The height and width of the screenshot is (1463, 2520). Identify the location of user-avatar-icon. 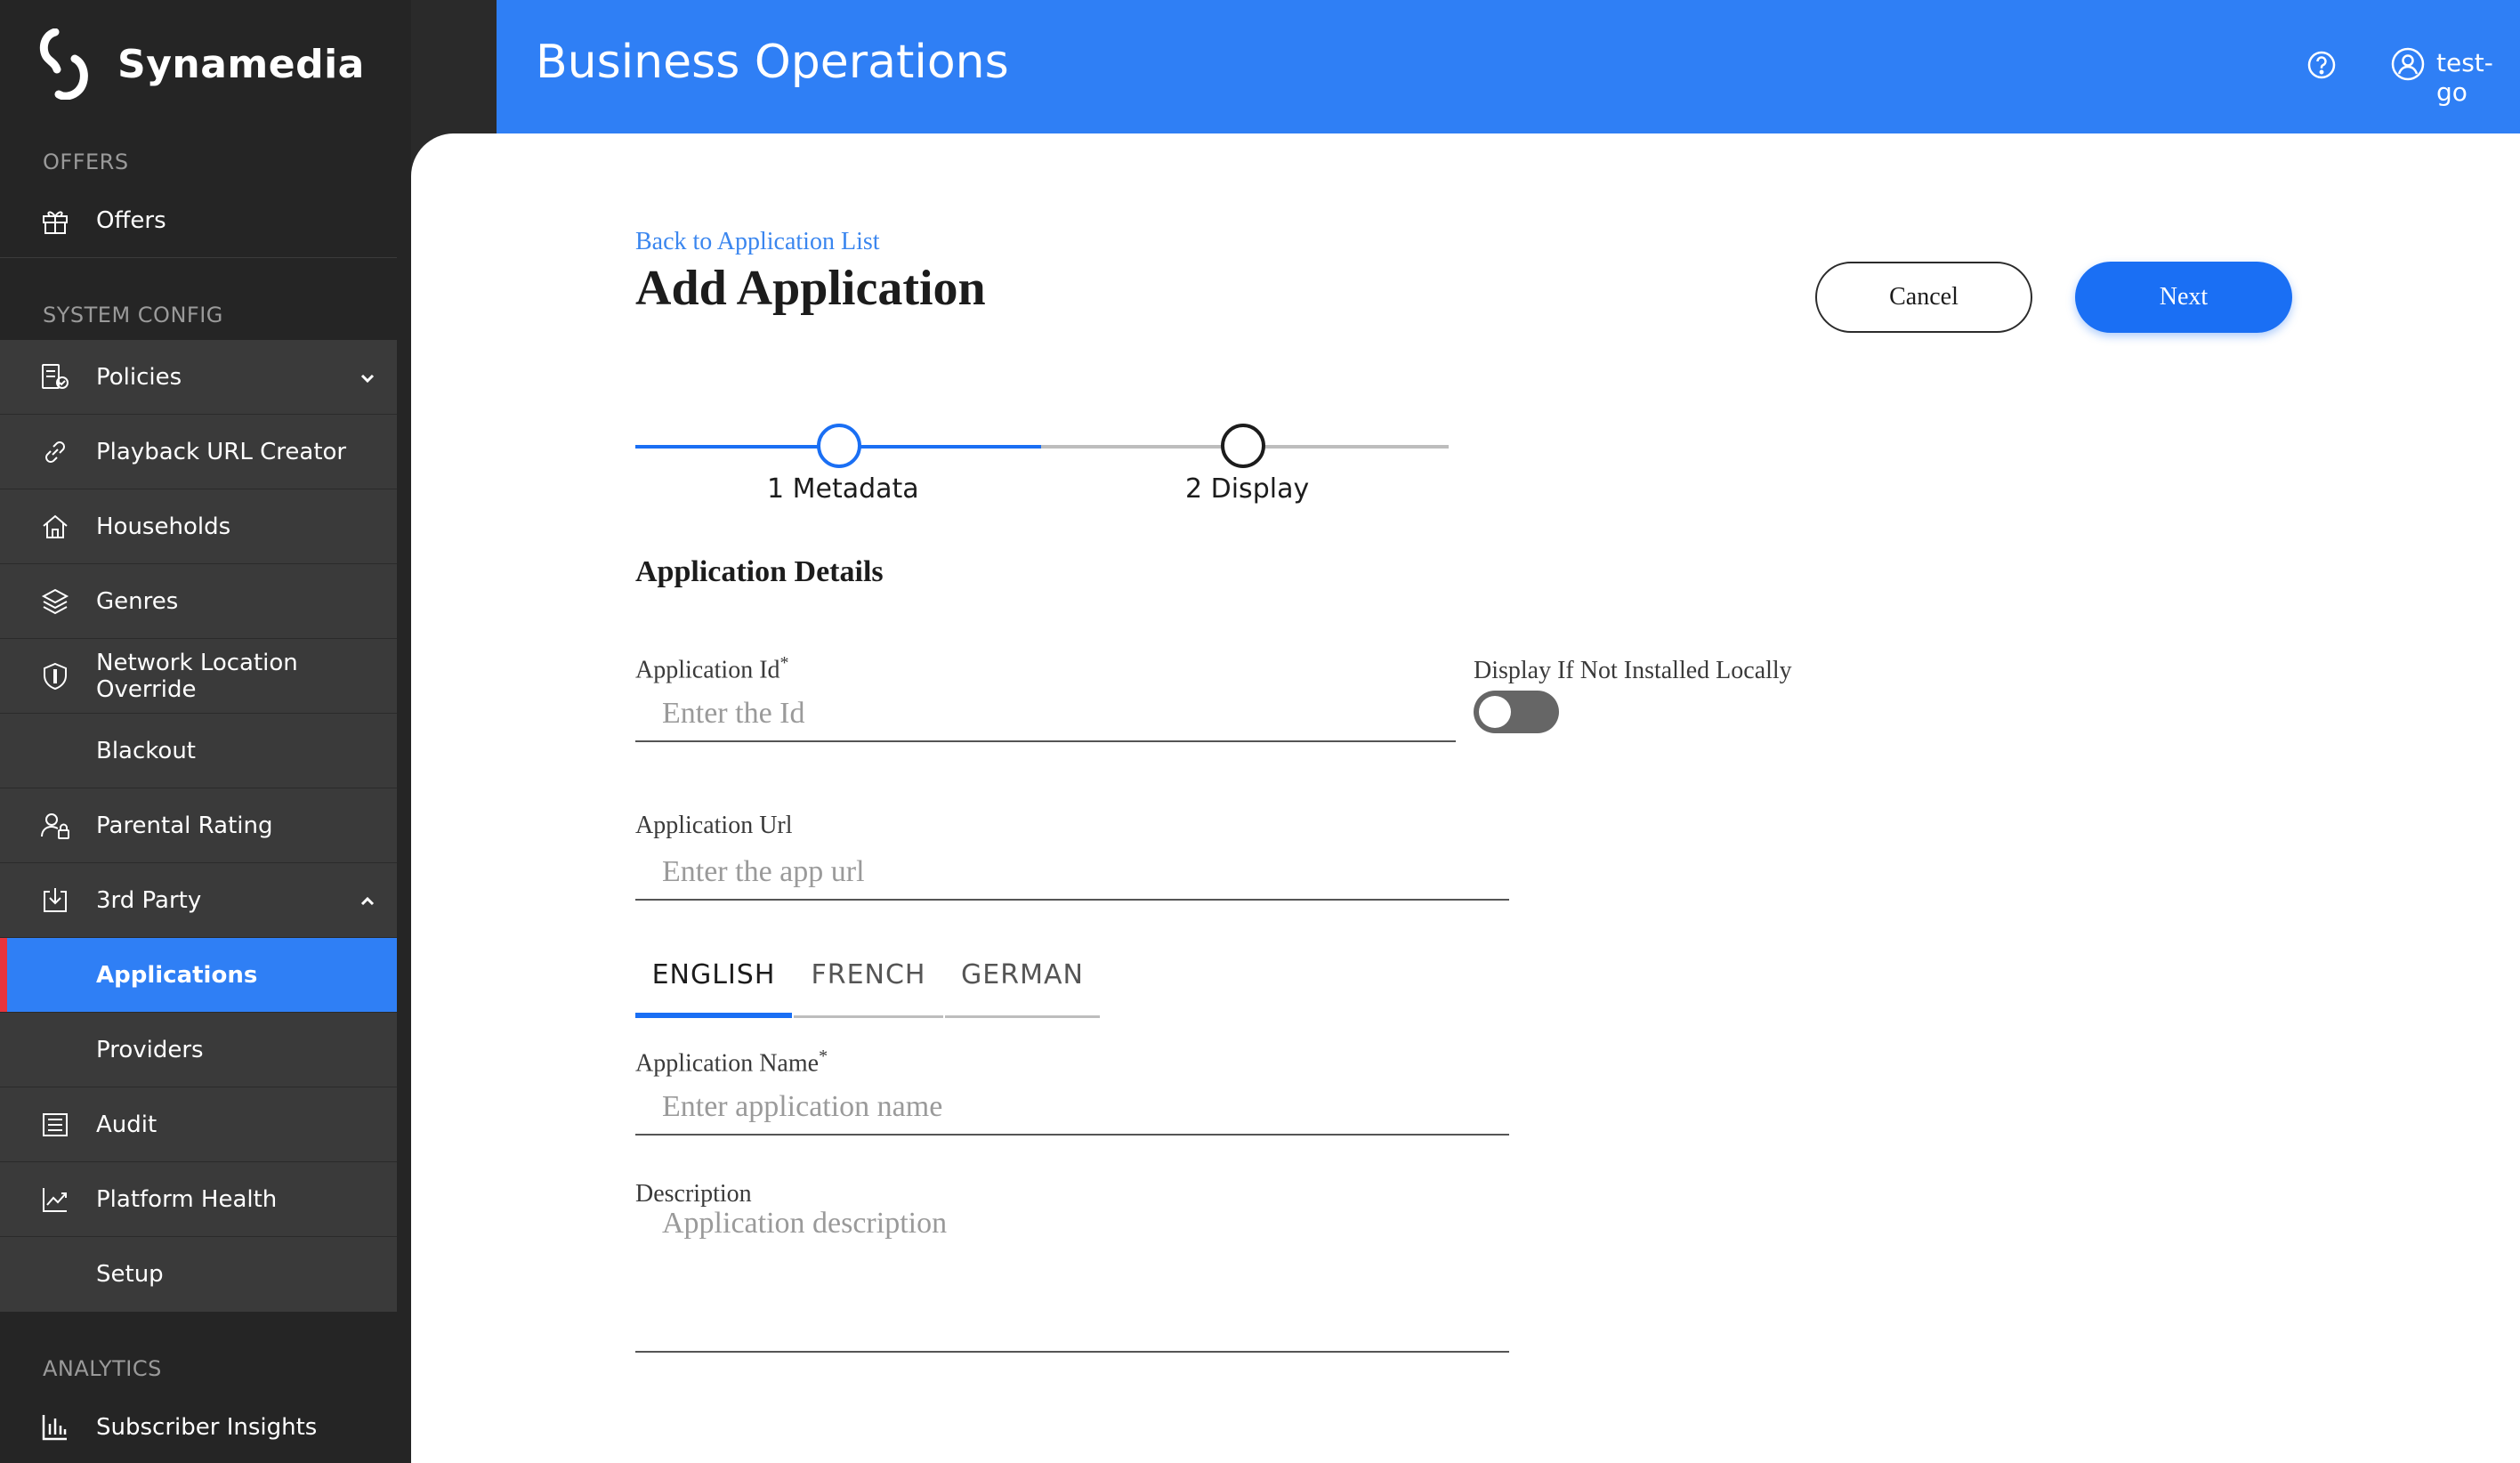
(2408, 64).